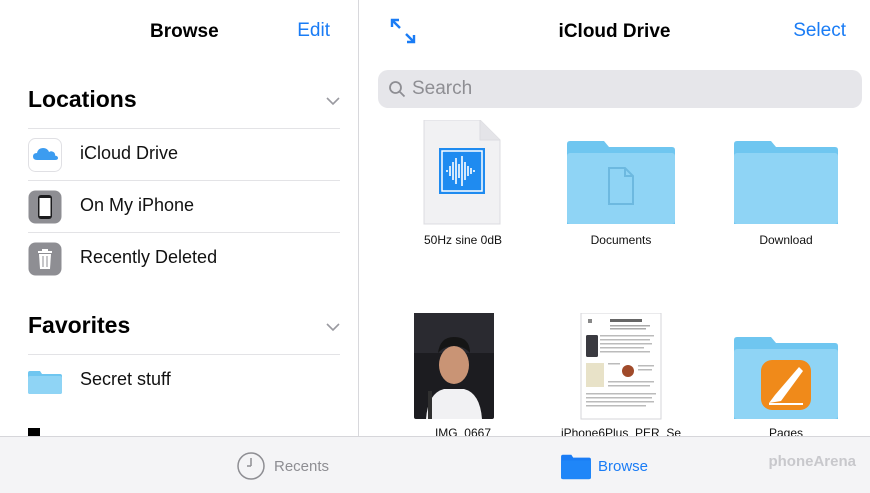 The height and width of the screenshot is (493, 870). What do you see at coordinates (454, 366) in the screenshot?
I see `photo-thumbnail` at bounding box center [454, 366].